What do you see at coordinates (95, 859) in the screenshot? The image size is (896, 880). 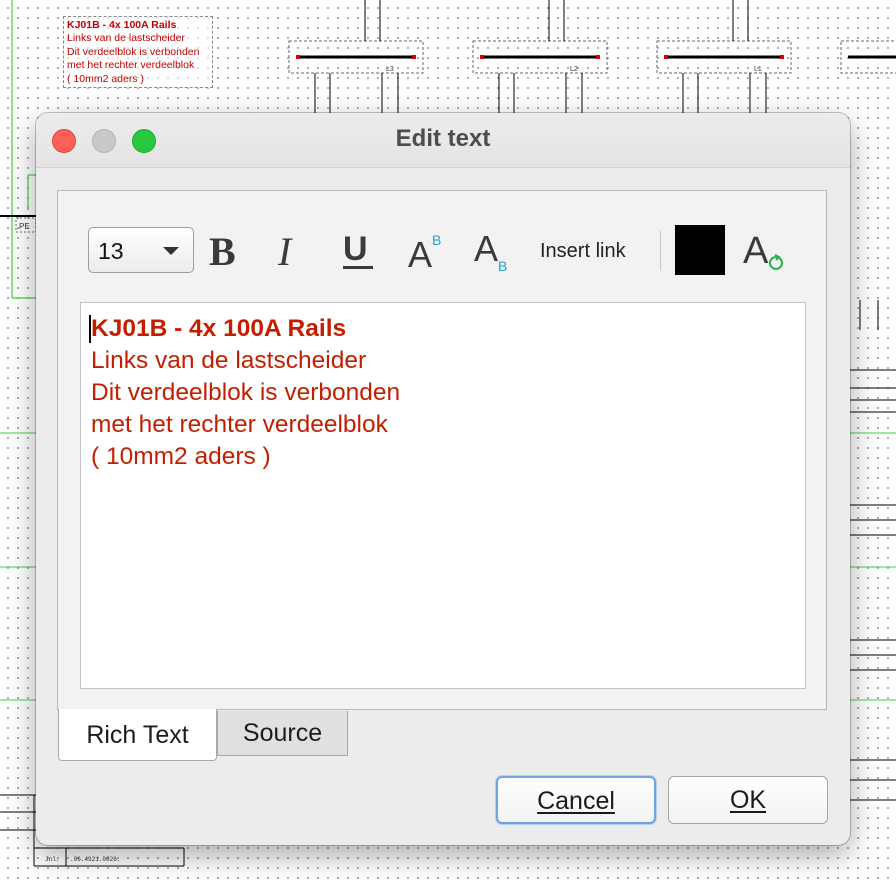 I see `footer-code: .06.4321.0026.` at bounding box center [95, 859].